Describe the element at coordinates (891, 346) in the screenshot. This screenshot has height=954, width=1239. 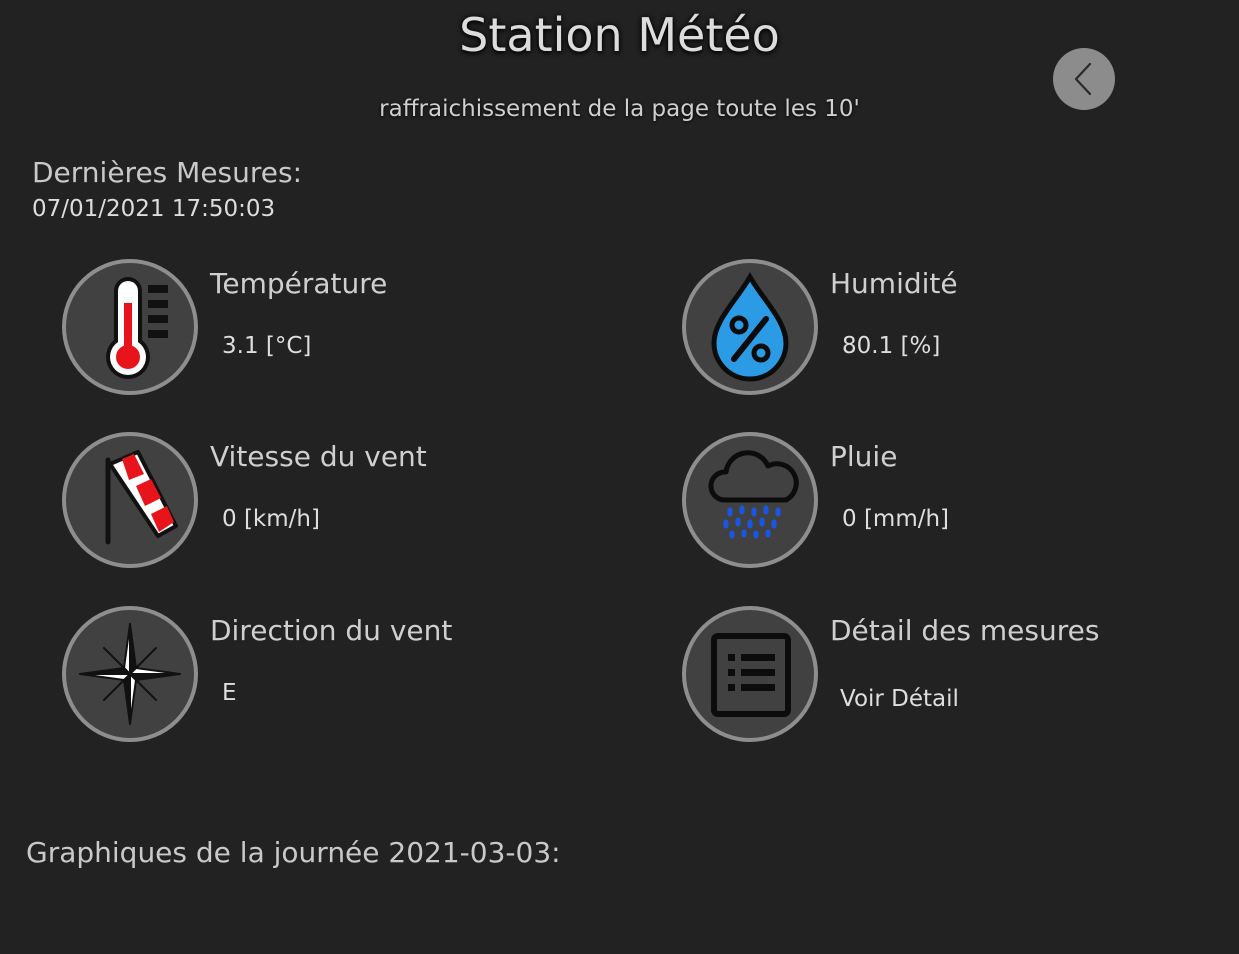
I see `humidity-value: 80.1 [%]` at that location.